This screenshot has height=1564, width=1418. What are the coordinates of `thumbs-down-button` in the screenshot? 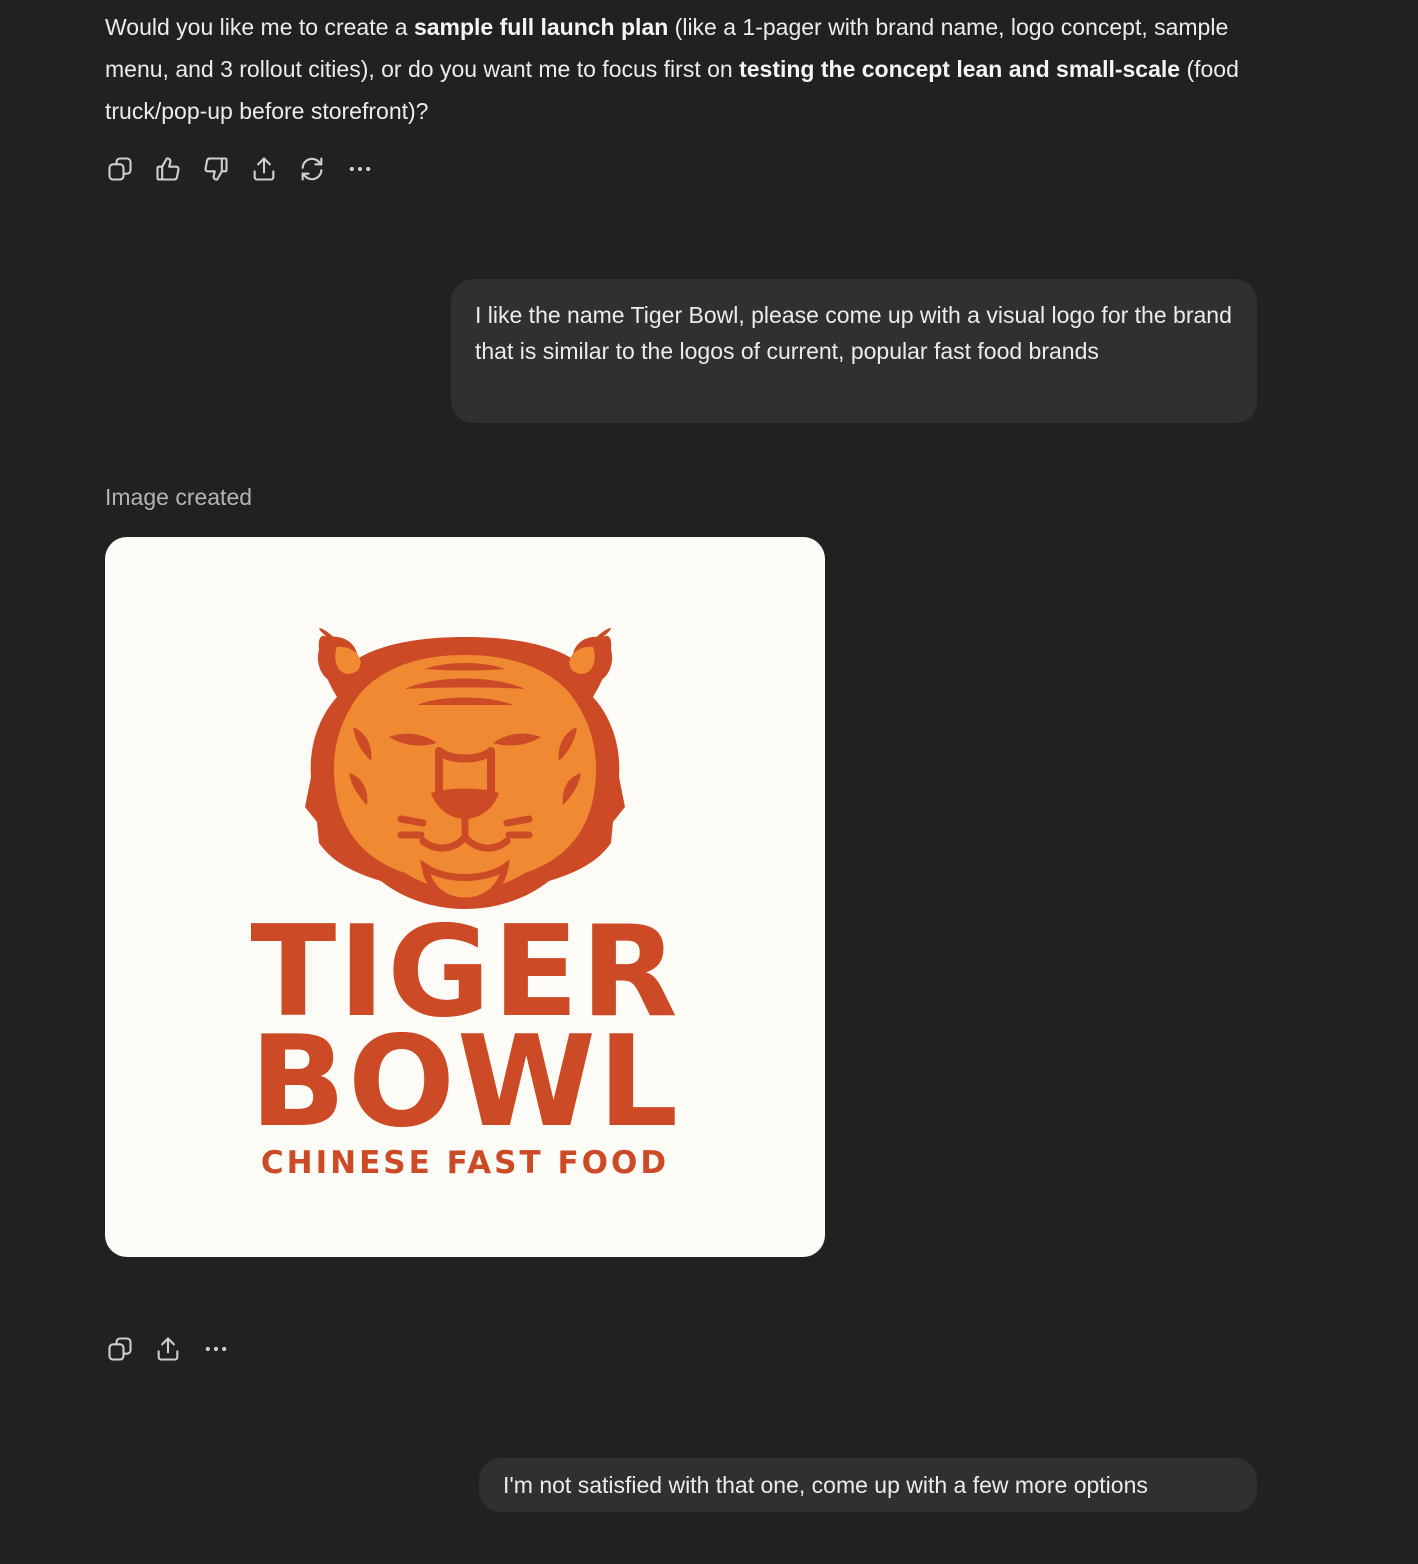 It's located at (216, 169).